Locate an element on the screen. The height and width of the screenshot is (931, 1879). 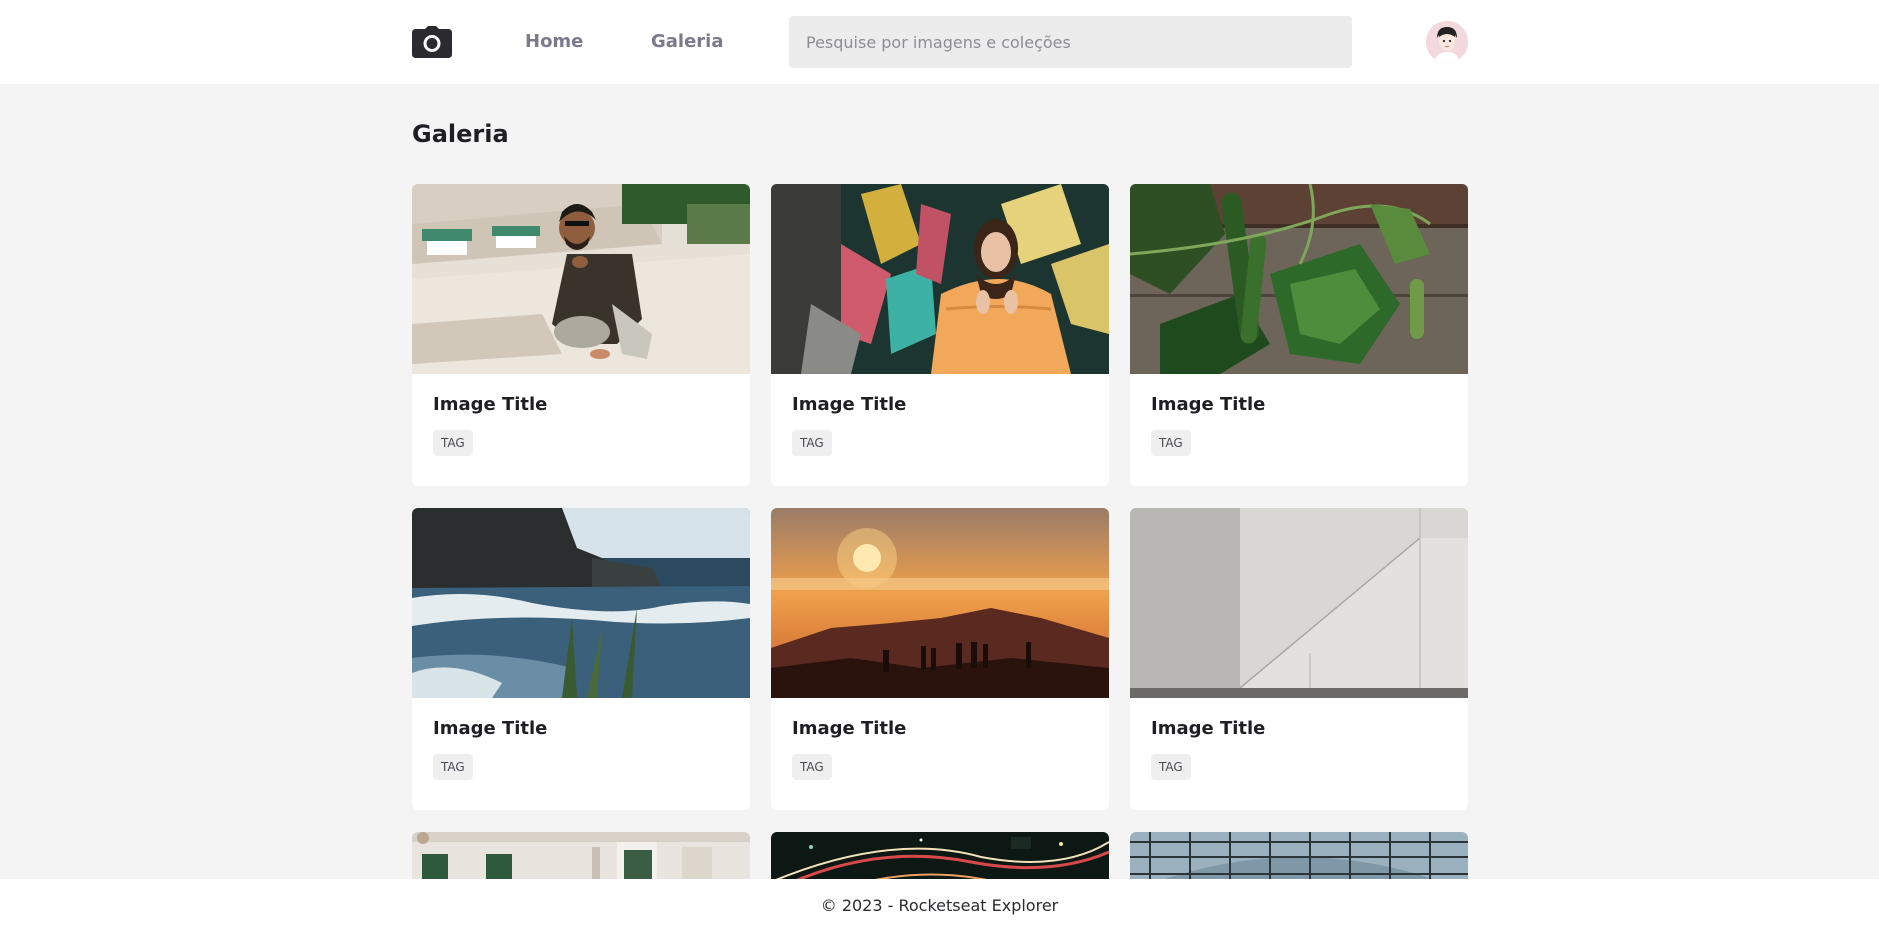
page-footer: © 2023 - Rocketseat Explorer is located at coordinates (939, 905).